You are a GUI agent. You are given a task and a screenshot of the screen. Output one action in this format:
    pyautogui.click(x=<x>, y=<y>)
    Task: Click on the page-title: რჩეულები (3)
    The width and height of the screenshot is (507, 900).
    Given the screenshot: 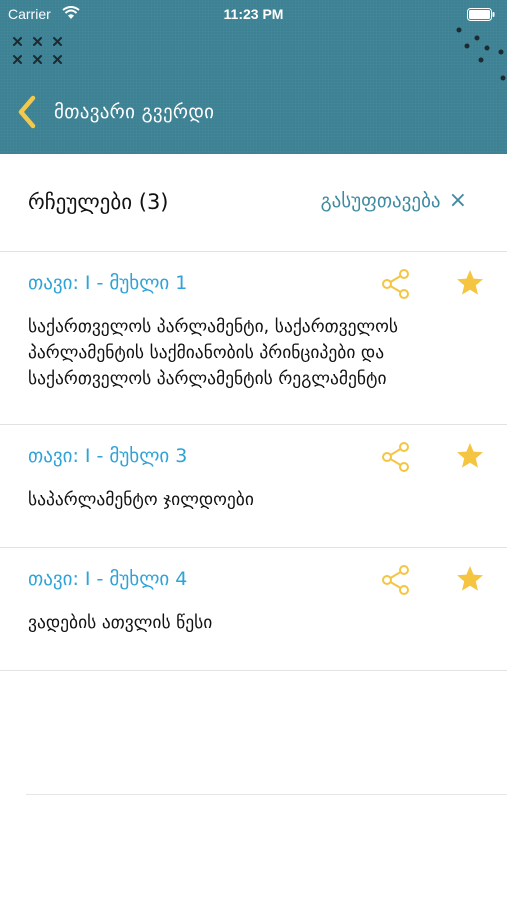 What is the action you would take?
    pyautogui.click(x=98, y=202)
    